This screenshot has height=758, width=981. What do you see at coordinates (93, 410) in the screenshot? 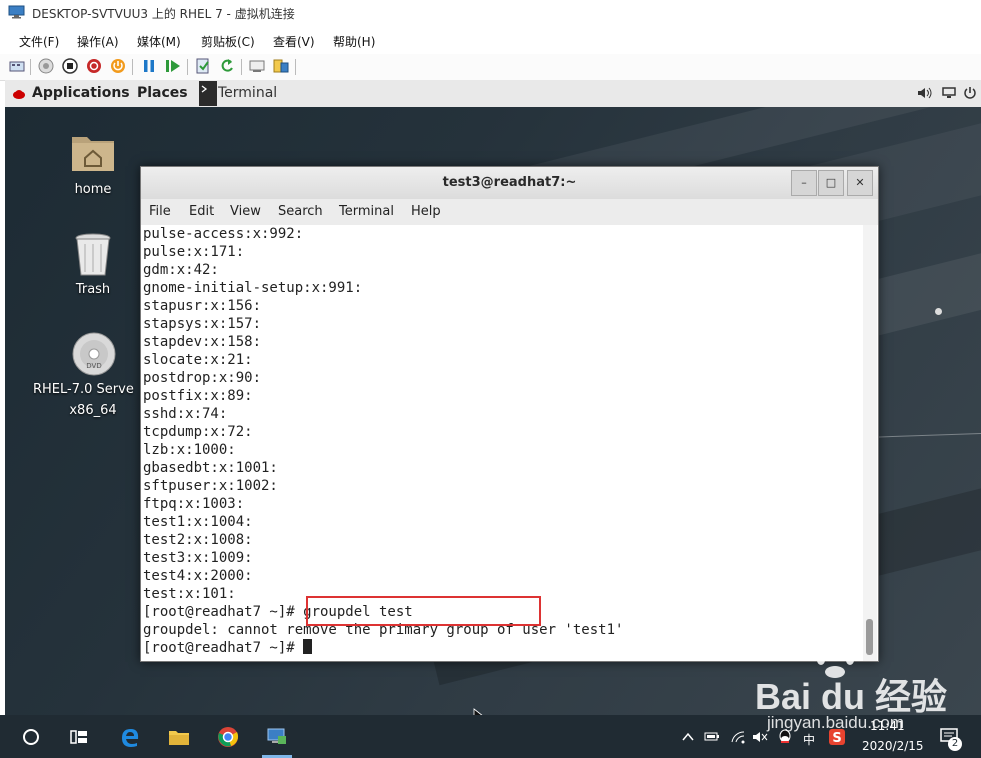
I see `dvd-icon-label-2: x86_64` at bounding box center [93, 410].